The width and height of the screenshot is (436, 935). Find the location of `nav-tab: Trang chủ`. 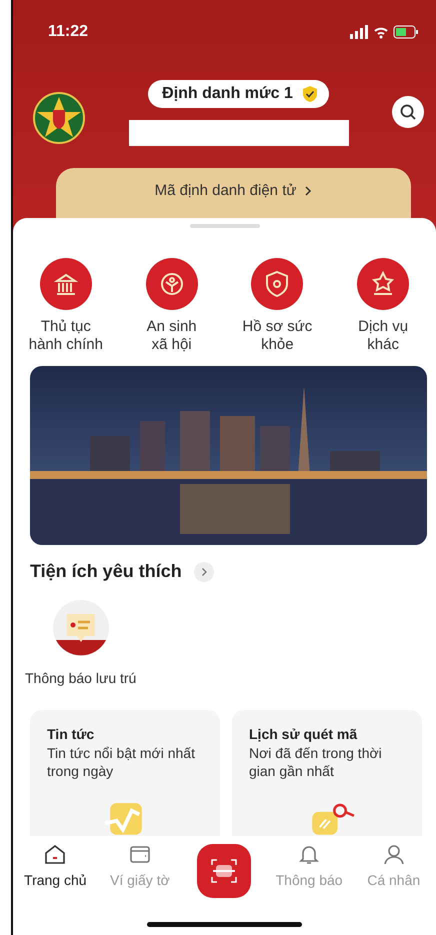

nav-tab: Trang chủ is located at coordinates (55, 865).